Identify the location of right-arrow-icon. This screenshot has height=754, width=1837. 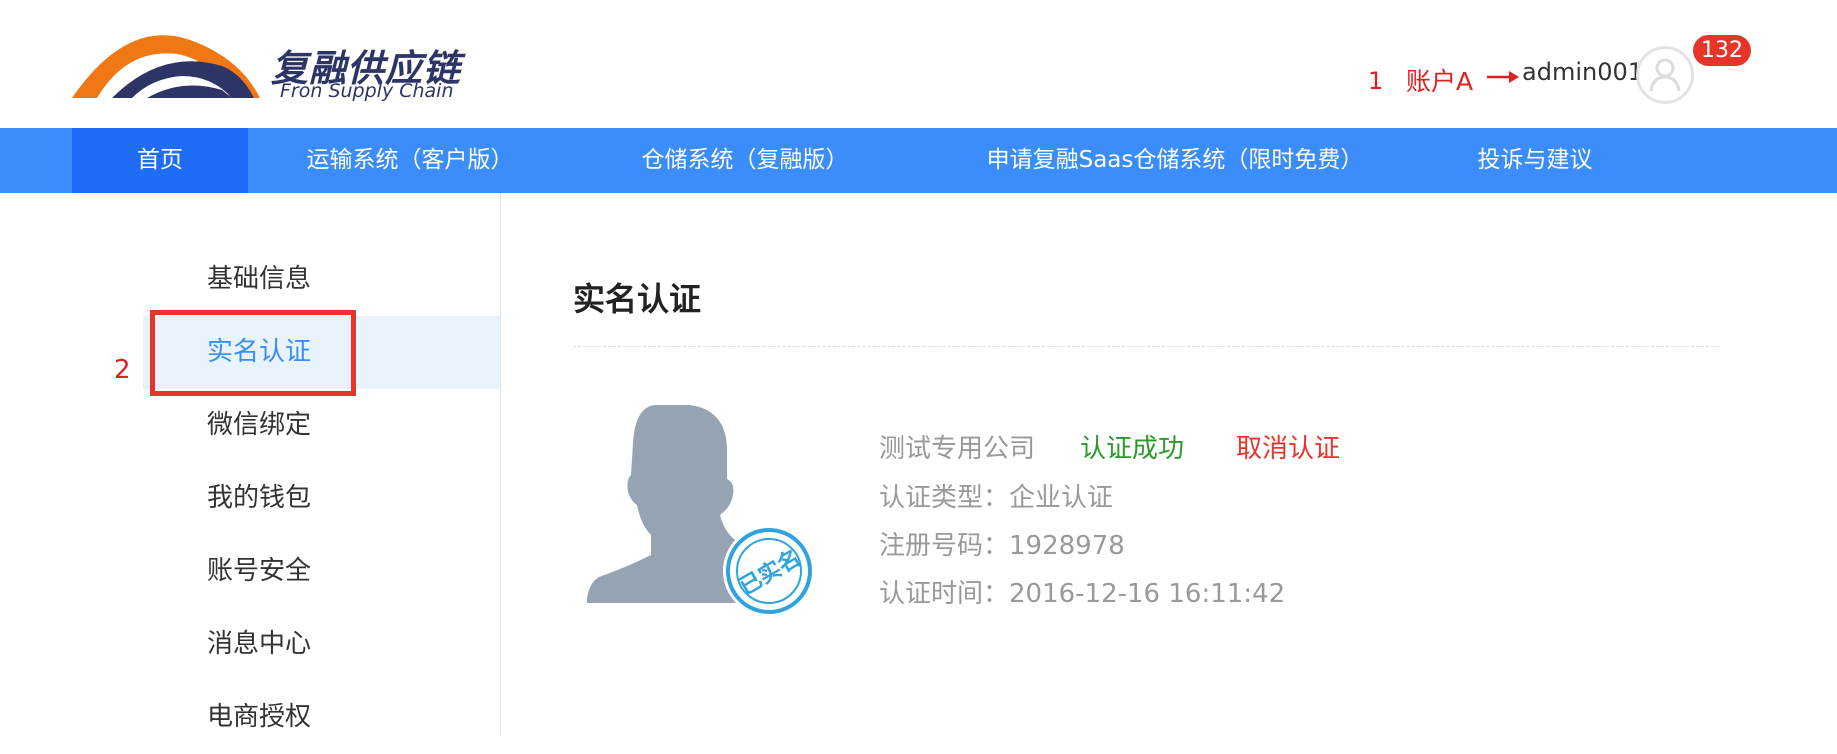
(1503, 77).